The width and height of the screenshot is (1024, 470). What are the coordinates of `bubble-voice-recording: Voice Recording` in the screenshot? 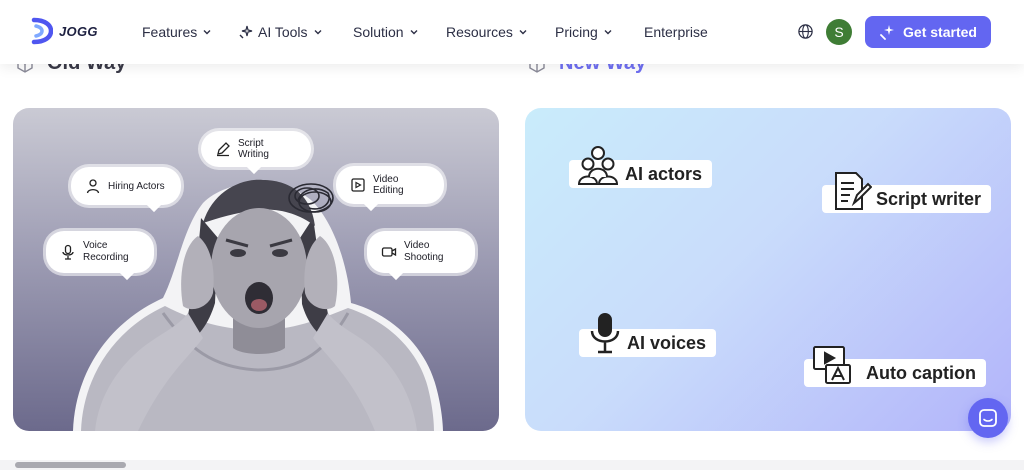 It's located at (100, 256).